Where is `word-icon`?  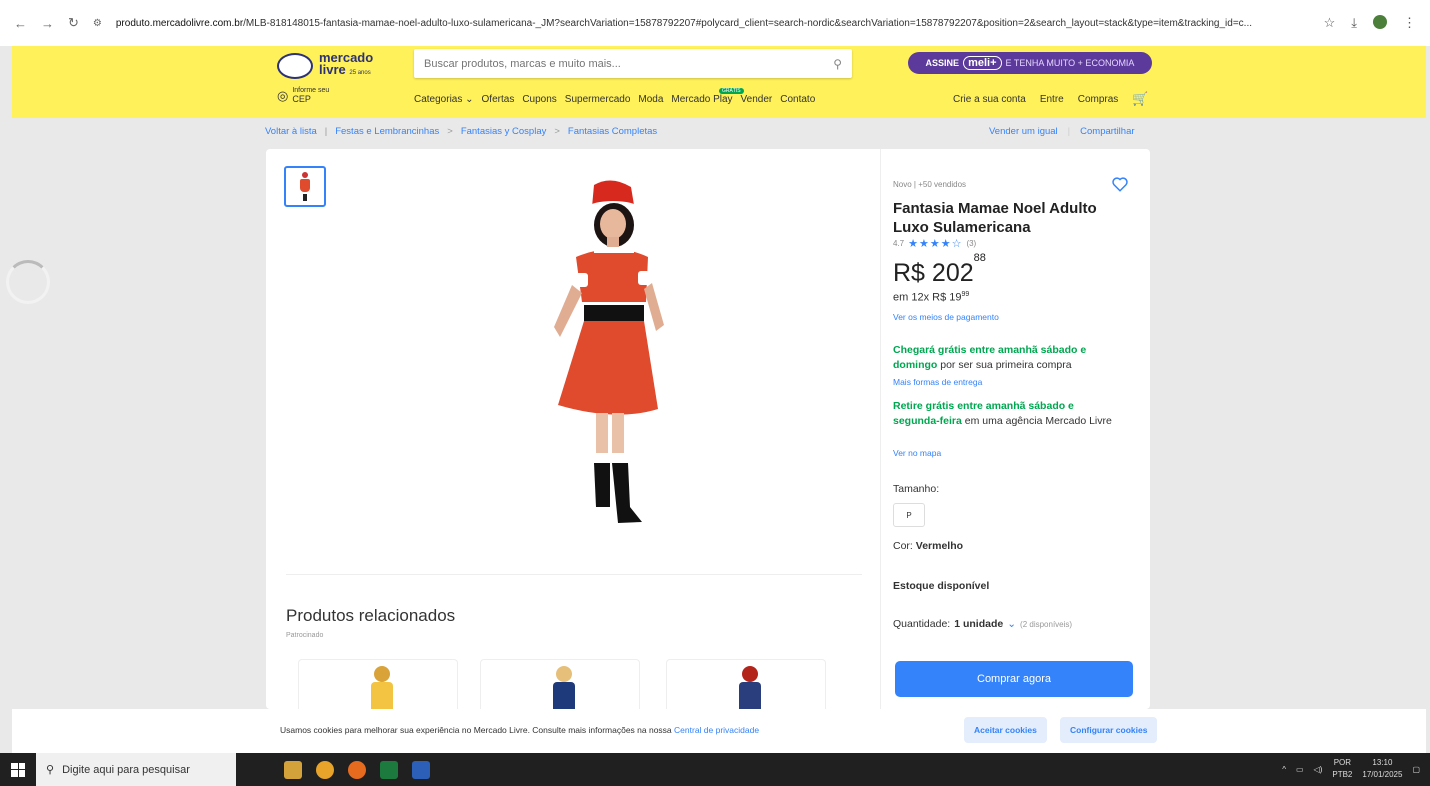
word-icon is located at coordinates (421, 769).